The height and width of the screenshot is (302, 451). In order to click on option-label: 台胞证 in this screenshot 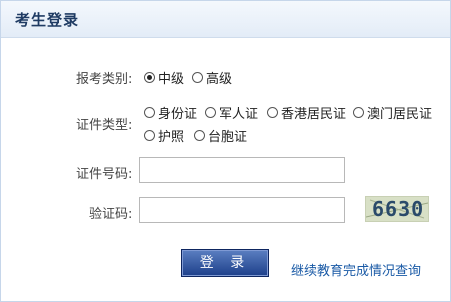, I will do `click(228, 137)`.